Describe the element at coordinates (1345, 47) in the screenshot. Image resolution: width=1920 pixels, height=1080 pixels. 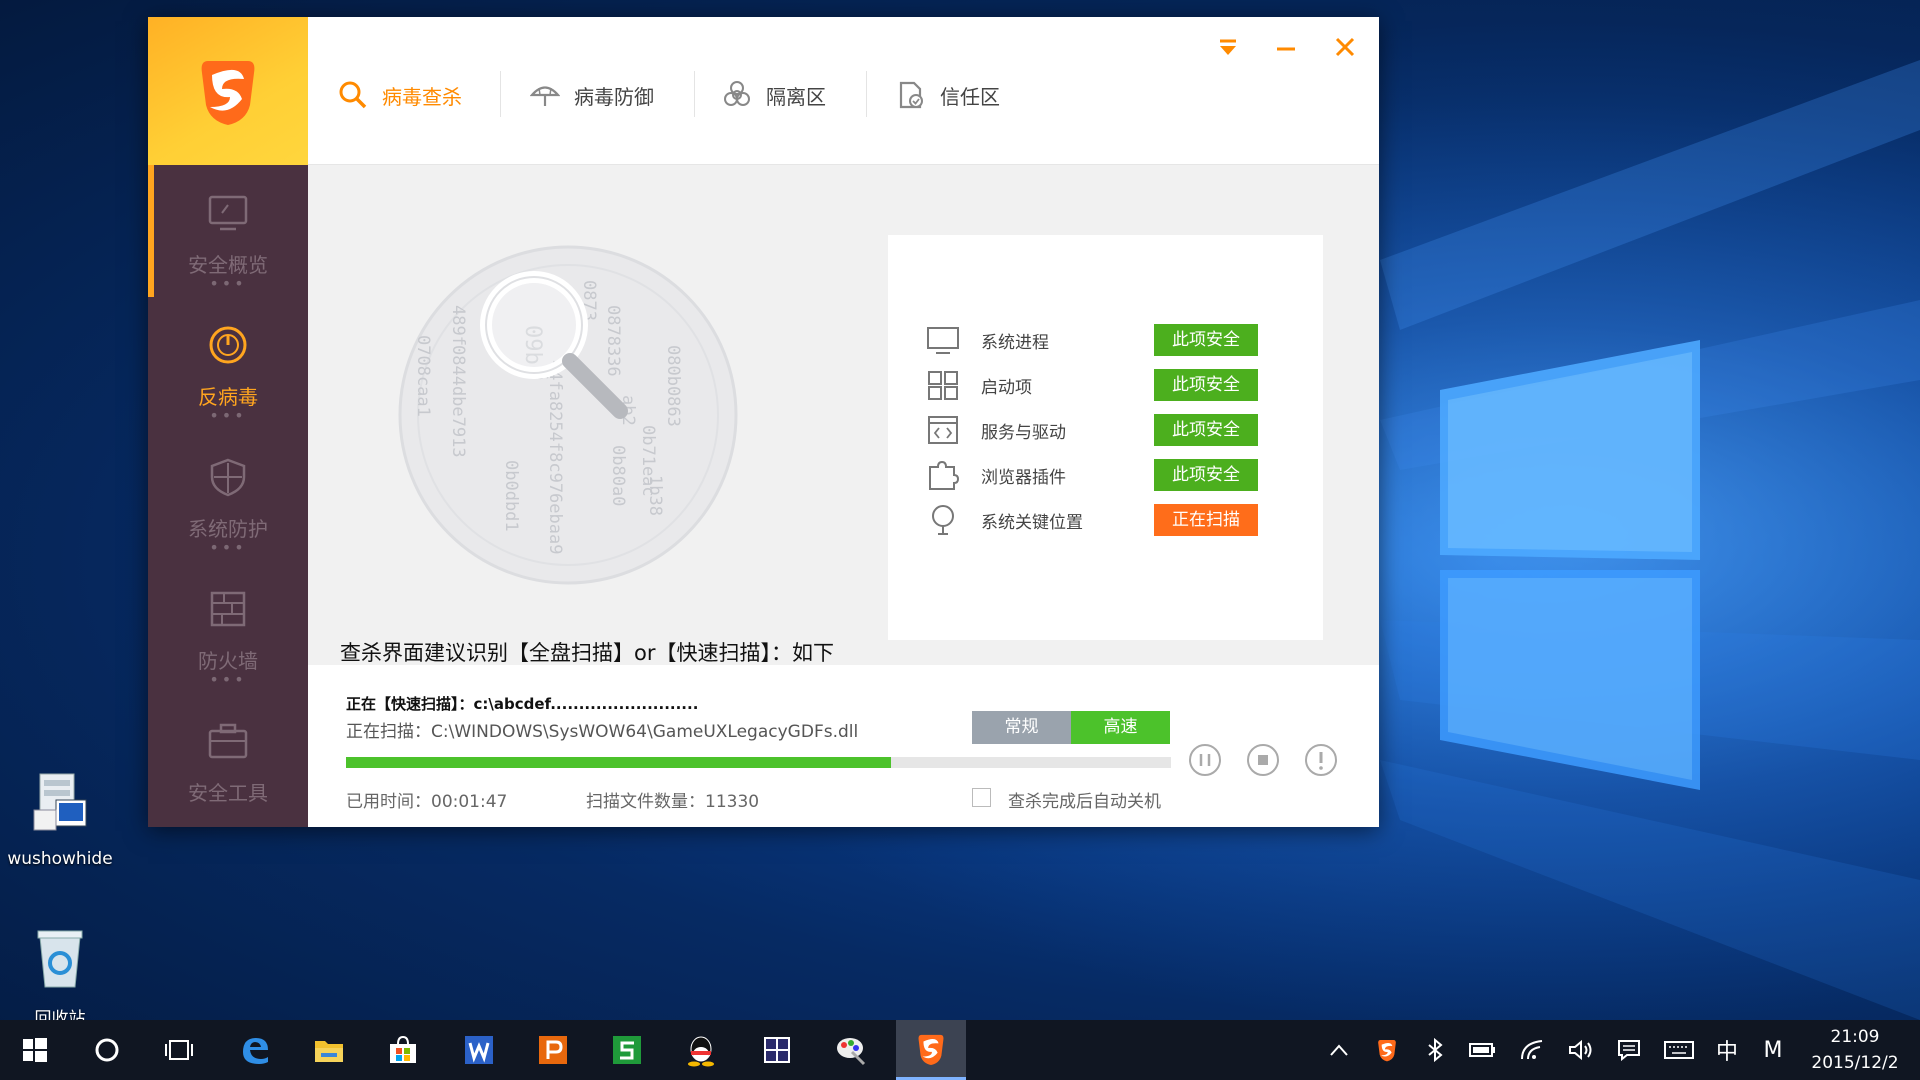
I see `close-icon` at that location.